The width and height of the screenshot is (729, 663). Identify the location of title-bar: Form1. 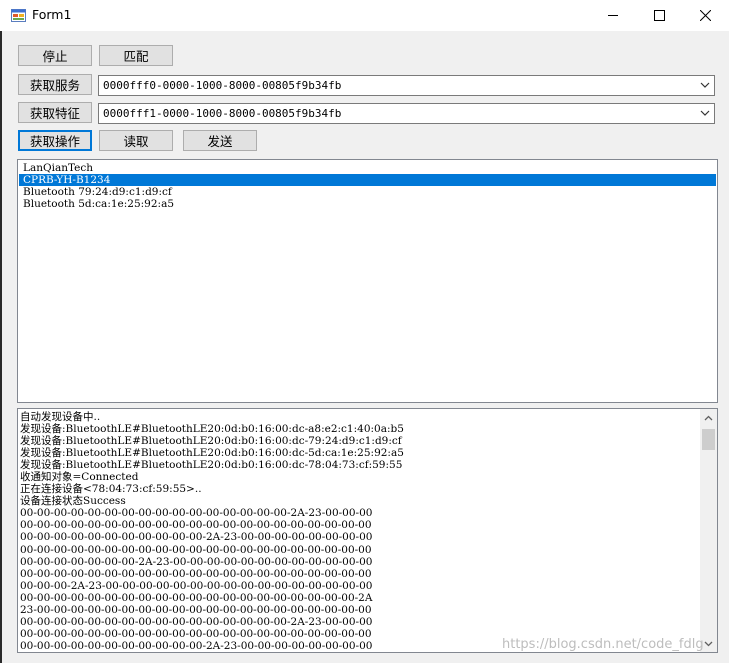
(364, 15).